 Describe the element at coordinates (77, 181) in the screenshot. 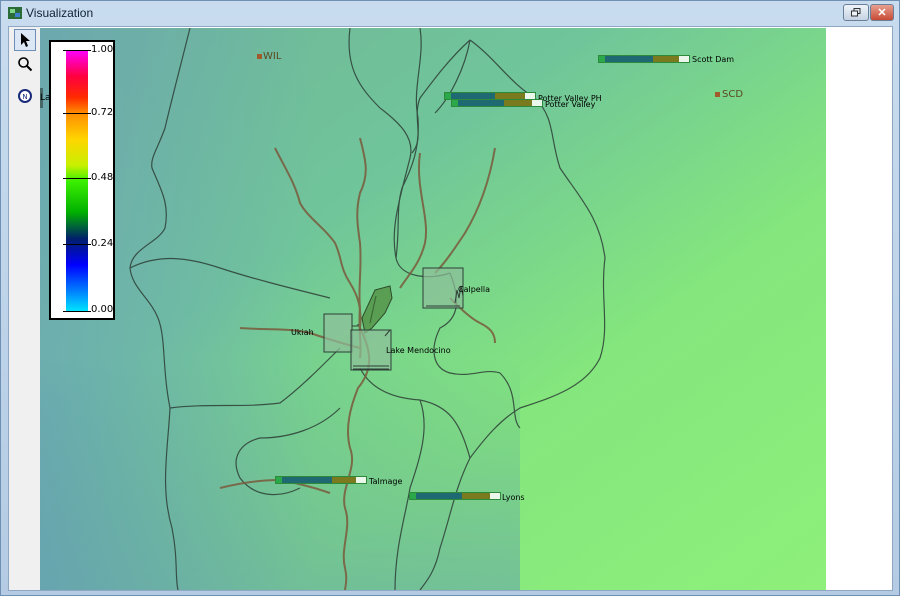

I see `legend-color-ramp` at that location.